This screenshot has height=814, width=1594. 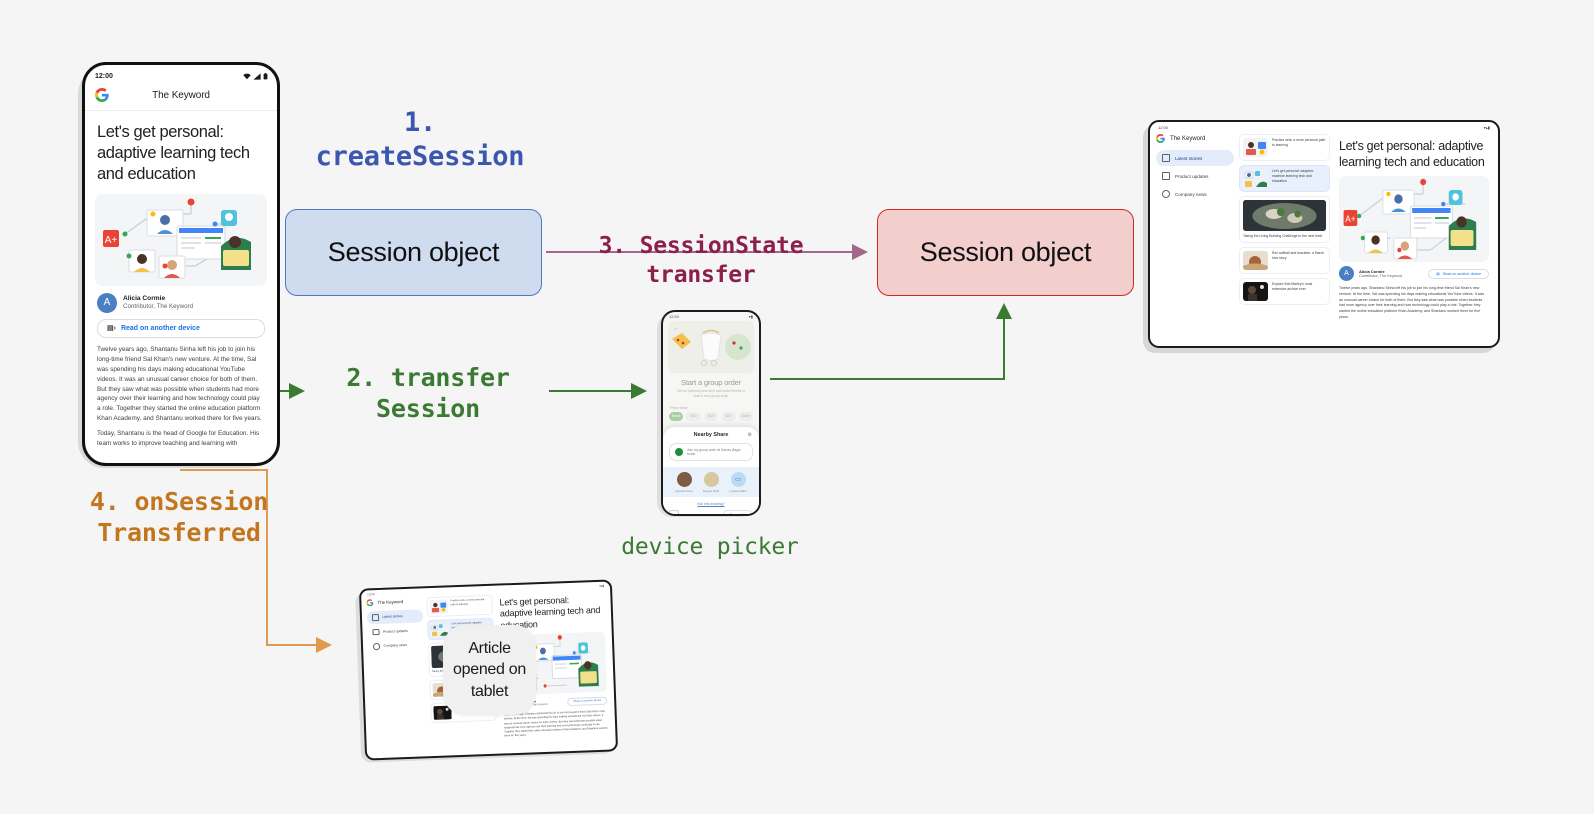 I want to click on step-label-on-session-transferred: 4. onSession Transferred, so click(x=179, y=517).